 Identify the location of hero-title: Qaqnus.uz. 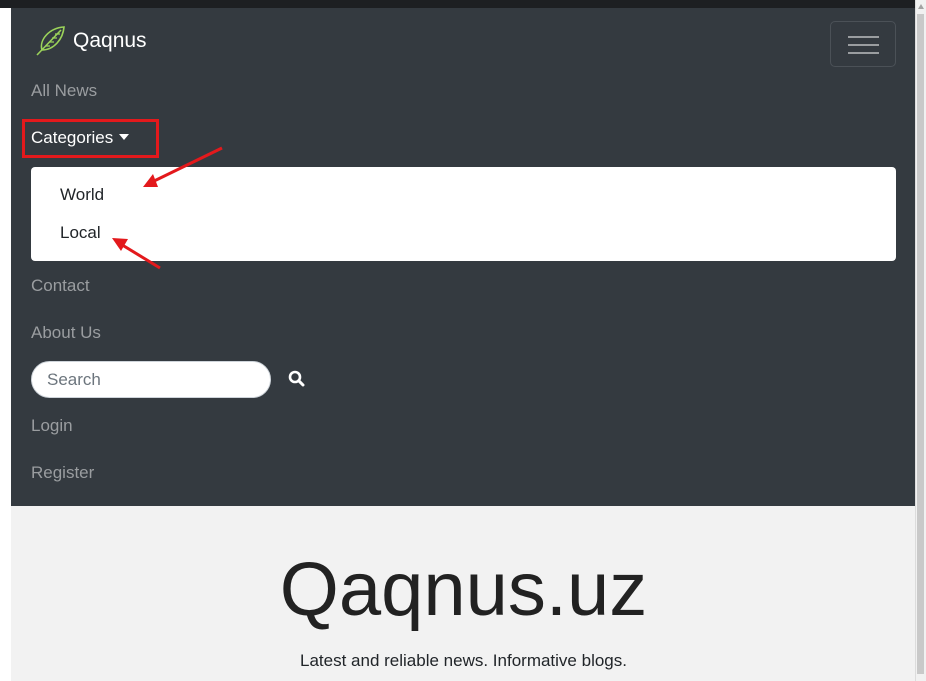
(463, 589).